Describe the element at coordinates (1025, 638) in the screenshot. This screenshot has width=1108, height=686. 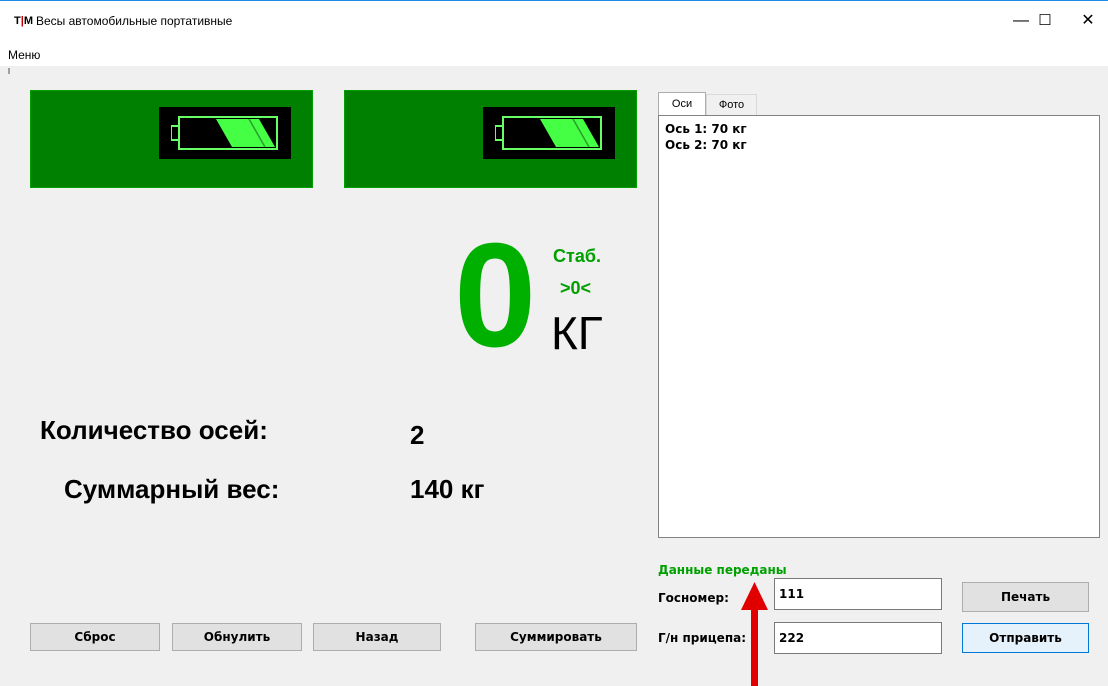
I see `send-button: Отправить` at that location.